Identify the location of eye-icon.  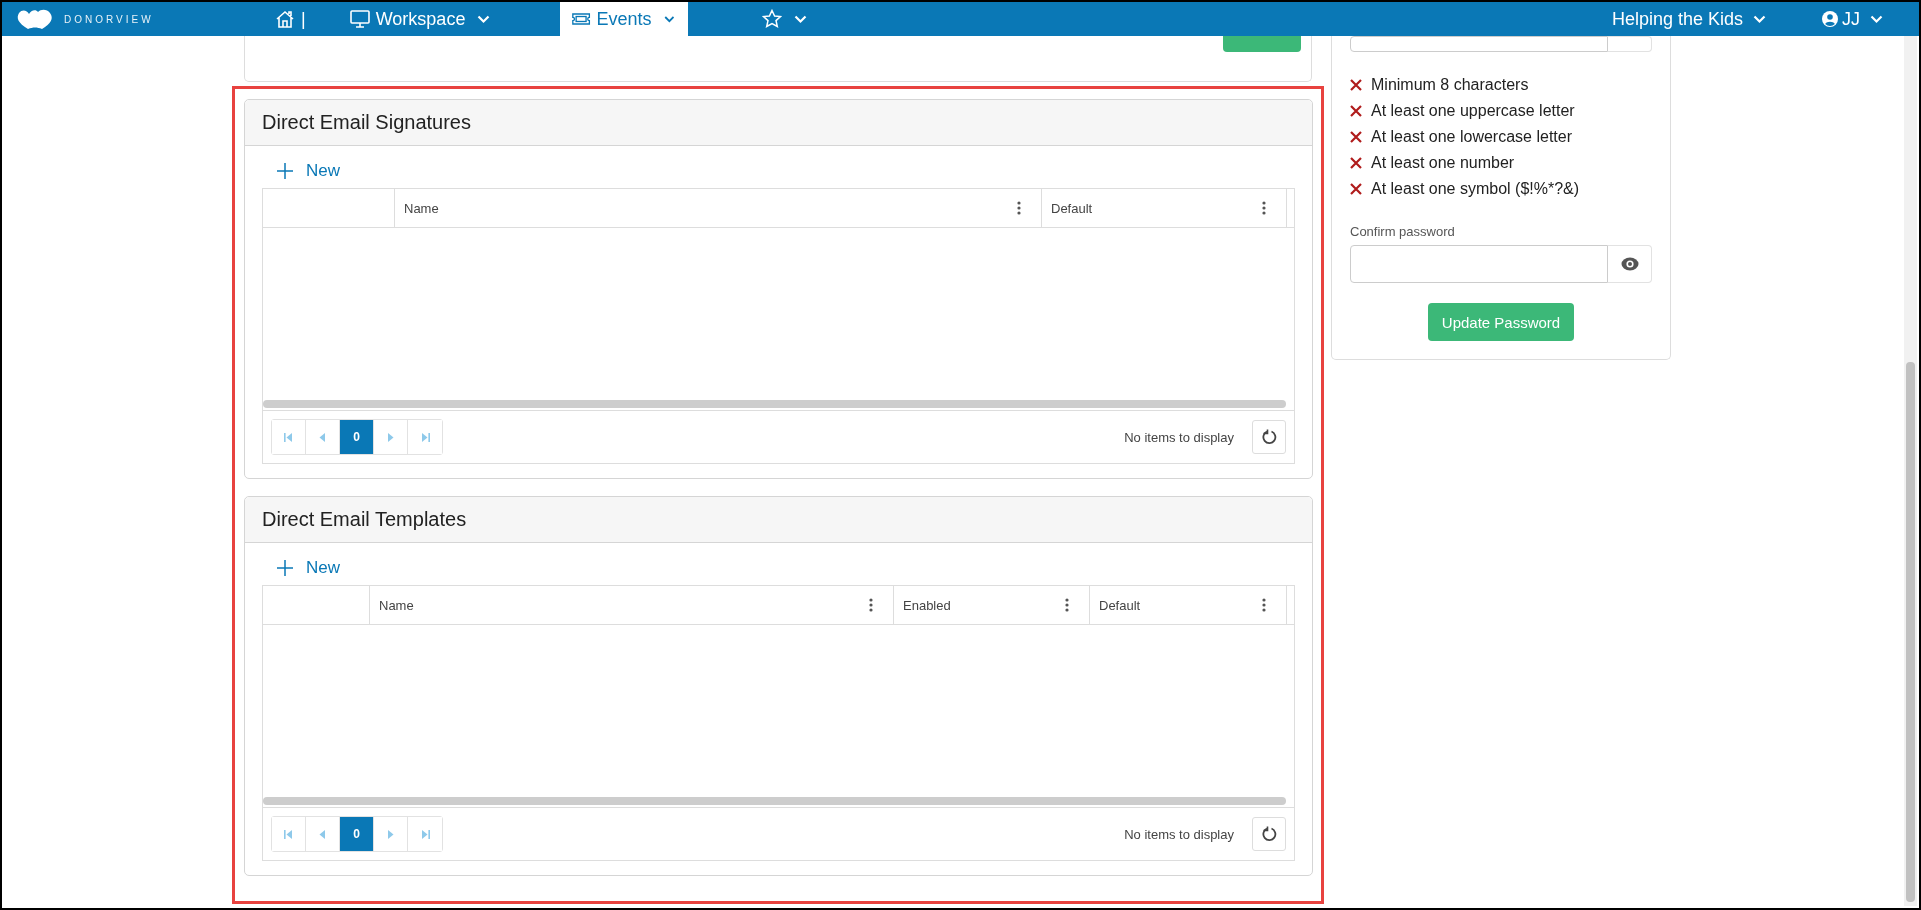
(1629, 264).